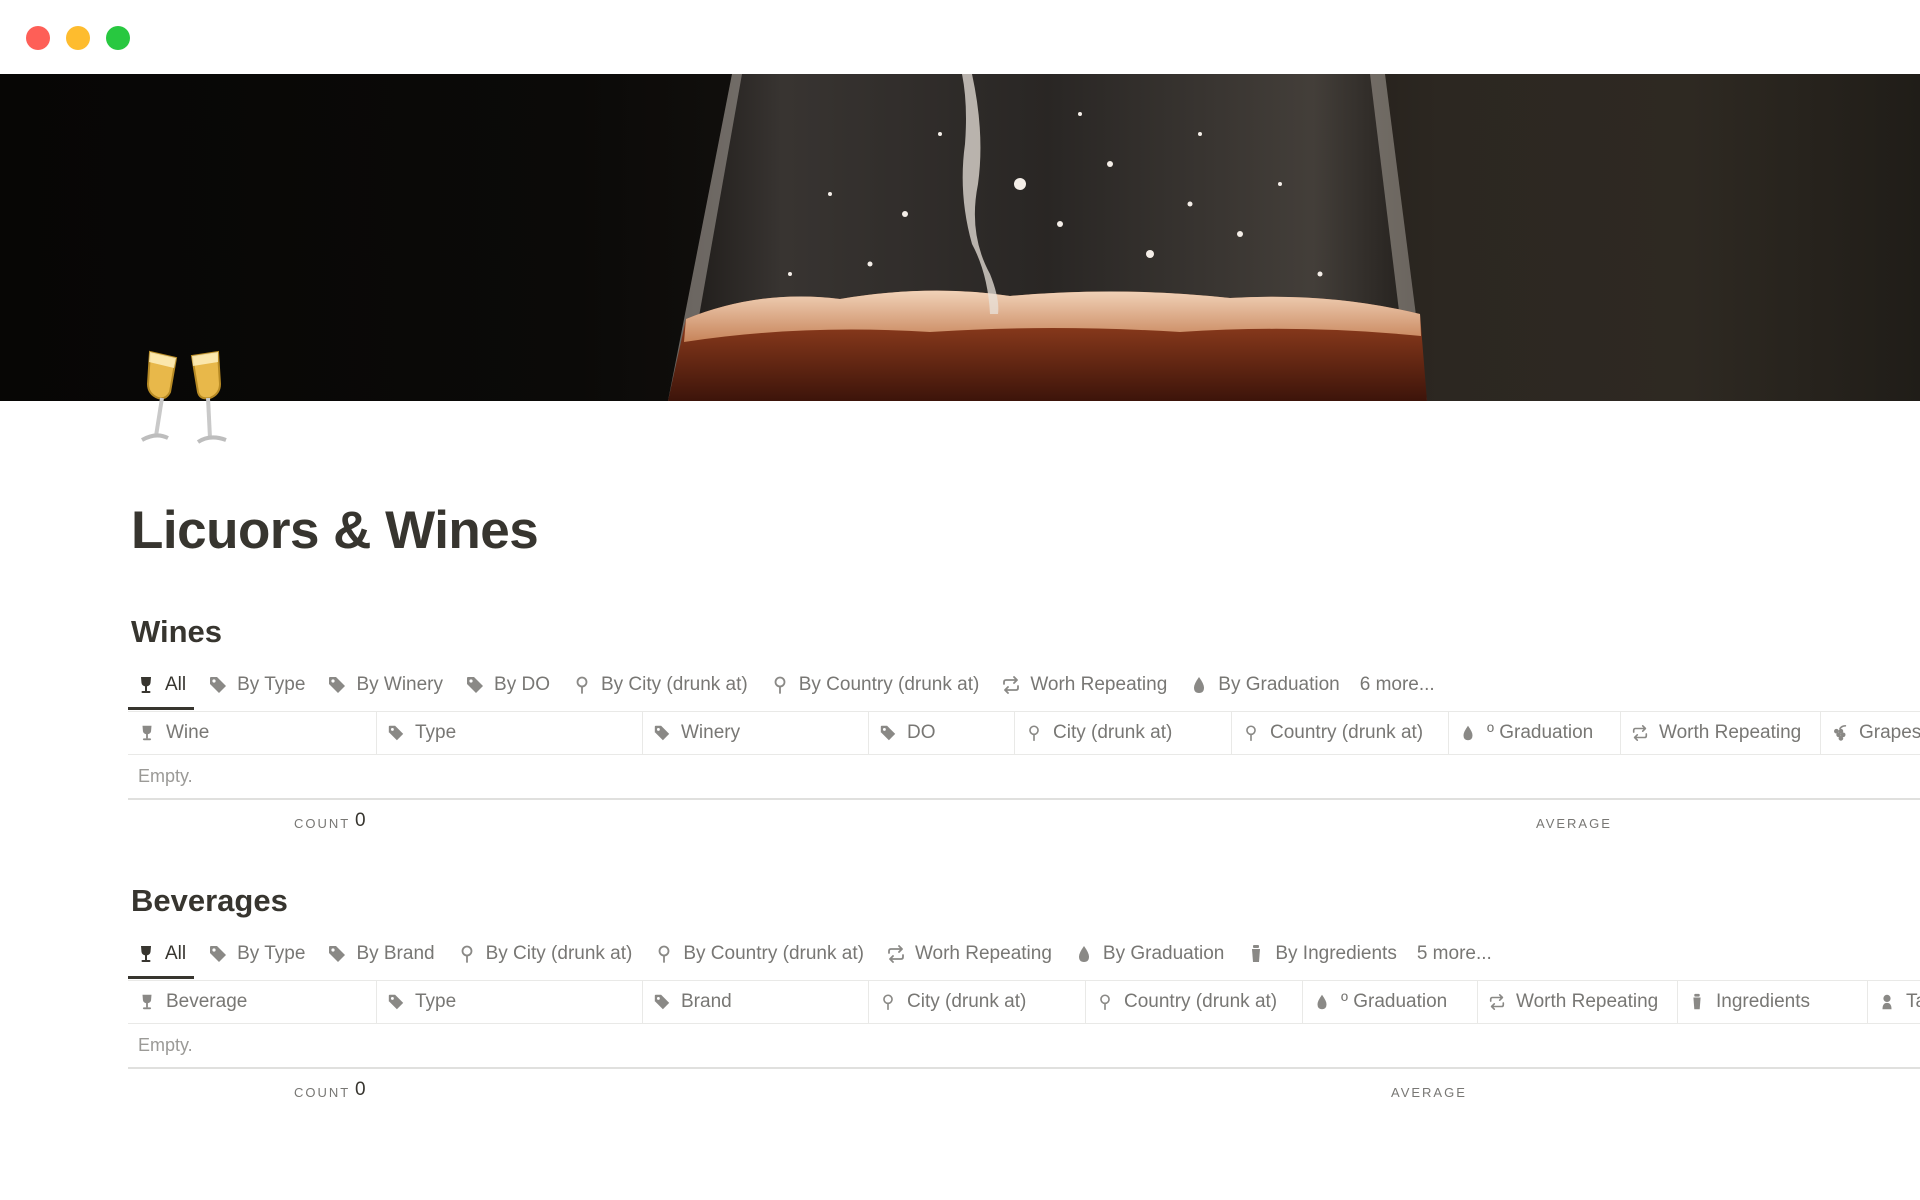  Describe the element at coordinates (1587, 1001) in the screenshot. I see `column-label: Worth Repeating` at that location.